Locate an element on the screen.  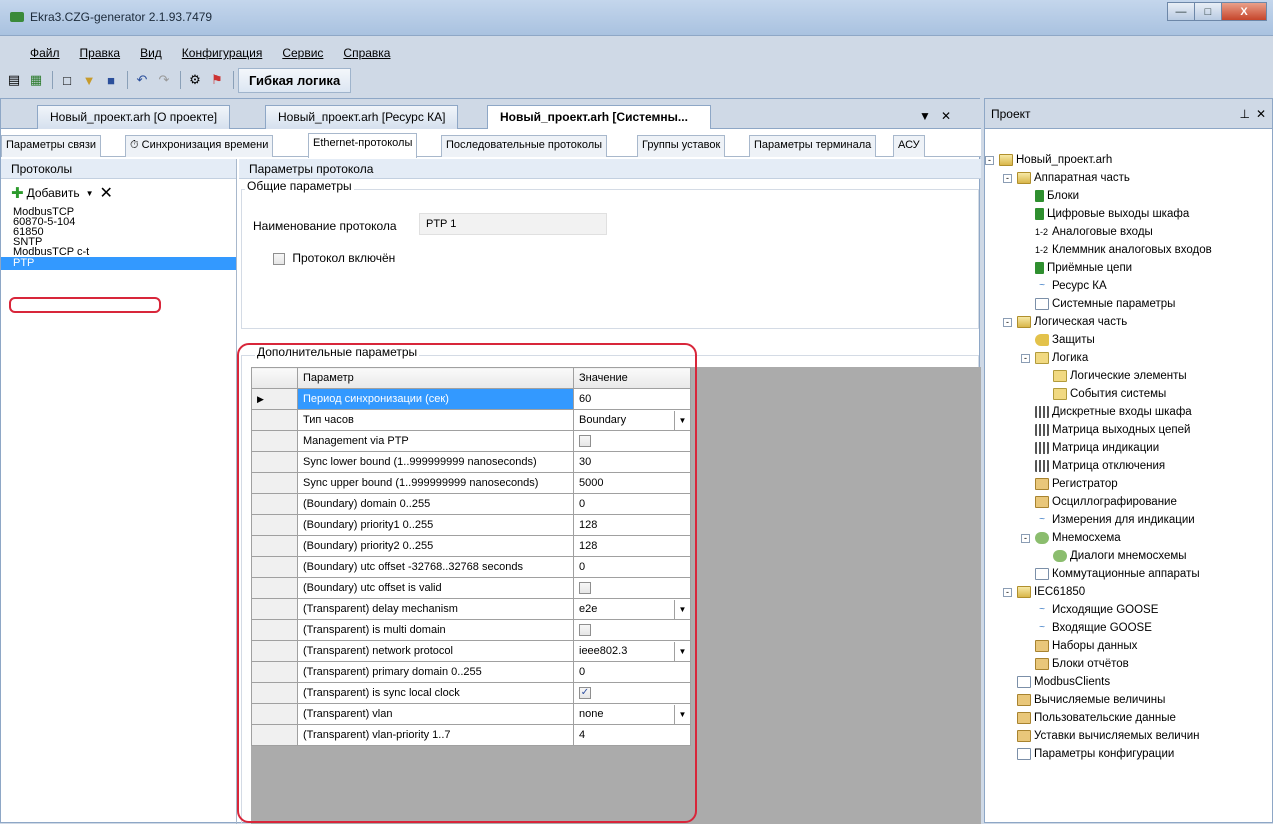
gear-icon: ⚙ is located at coordinates (195, 80).